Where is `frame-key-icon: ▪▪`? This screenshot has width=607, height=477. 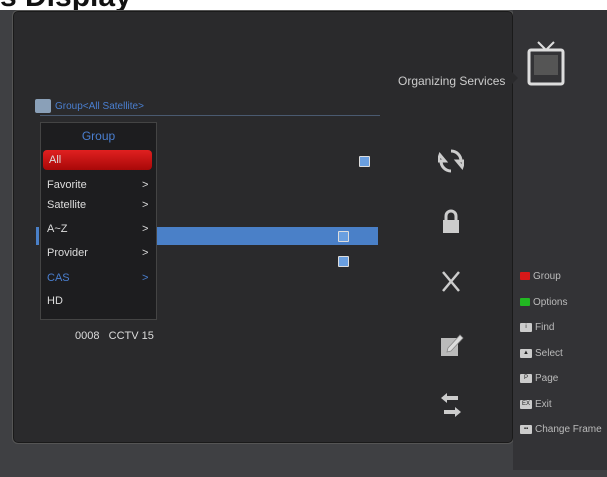
frame-key-icon: ▪▪ is located at coordinates (526, 429).